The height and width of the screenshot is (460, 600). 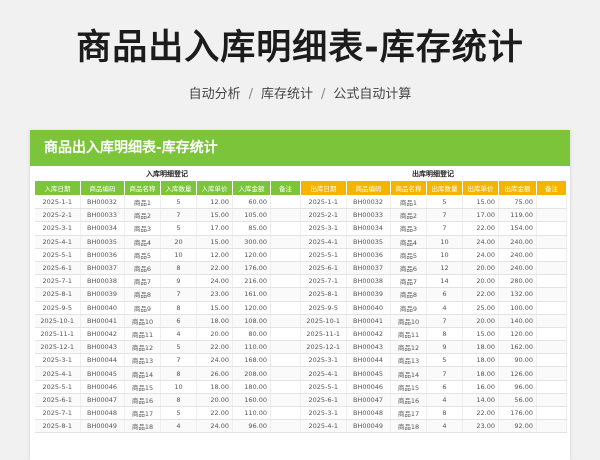 I want to click on table-cell: 2025-7-1, so click(x=57, y=281).